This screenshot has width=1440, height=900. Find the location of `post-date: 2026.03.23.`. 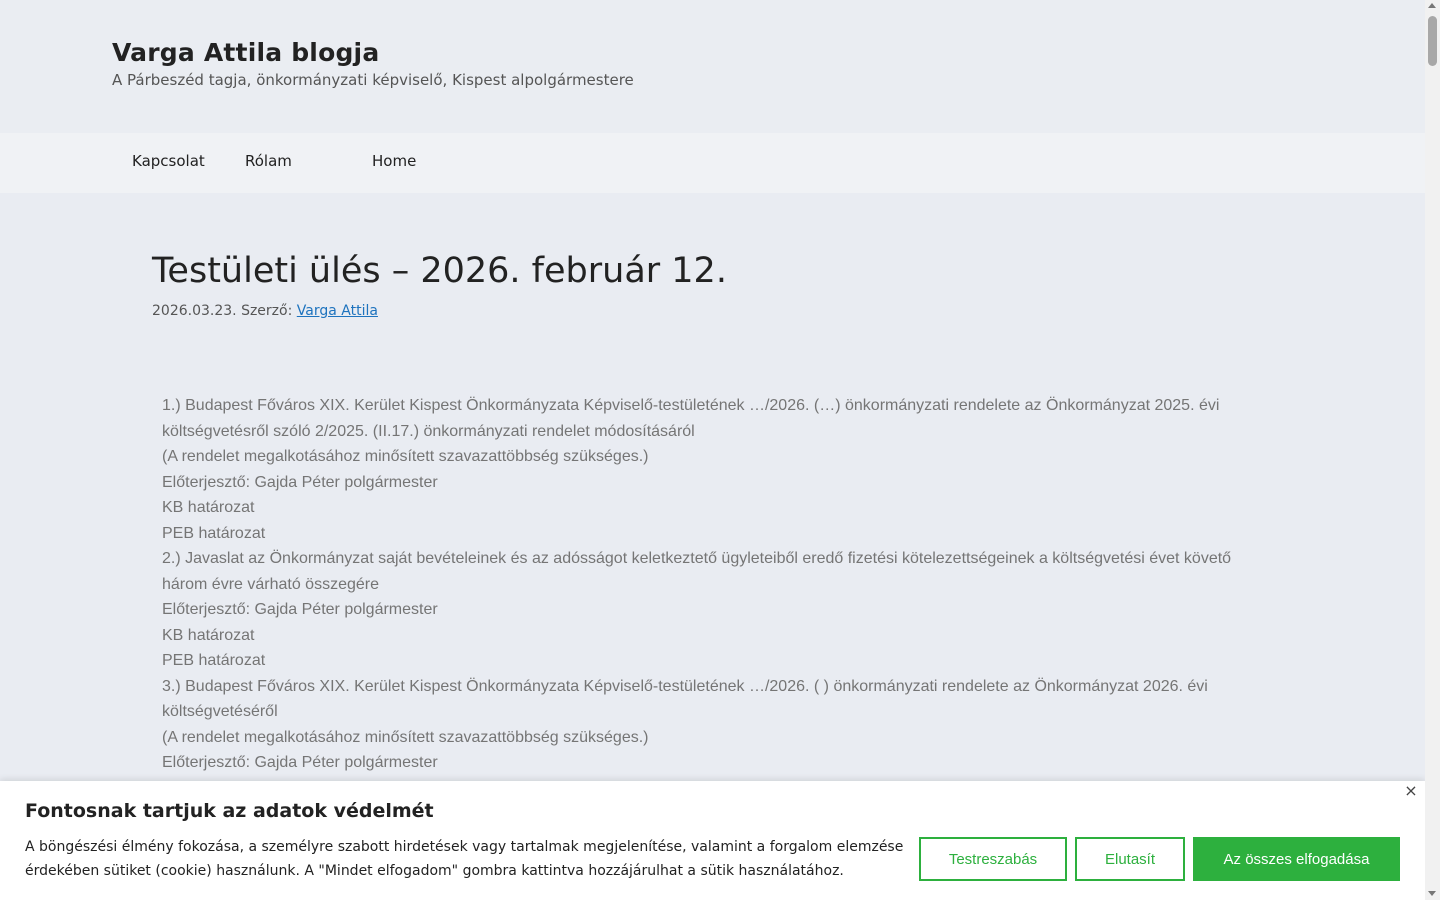

post-date: 2026.03.23. is located at coordinates (194, 311).